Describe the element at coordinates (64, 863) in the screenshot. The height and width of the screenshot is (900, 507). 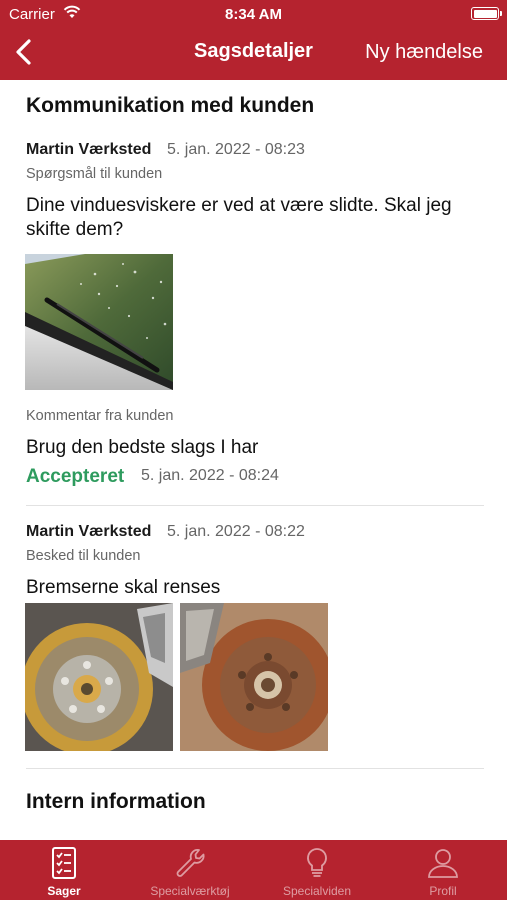
I see `checklist-icon` at that location.